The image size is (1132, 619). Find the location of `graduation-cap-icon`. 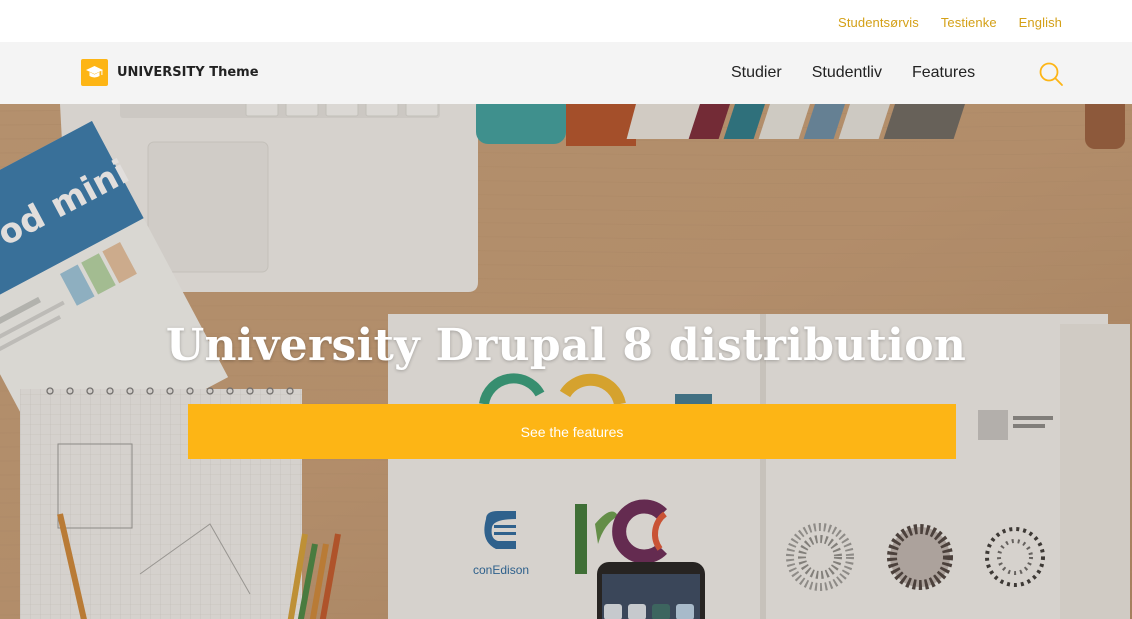

graduation-cap-icon is located at coordinates (94, 72).